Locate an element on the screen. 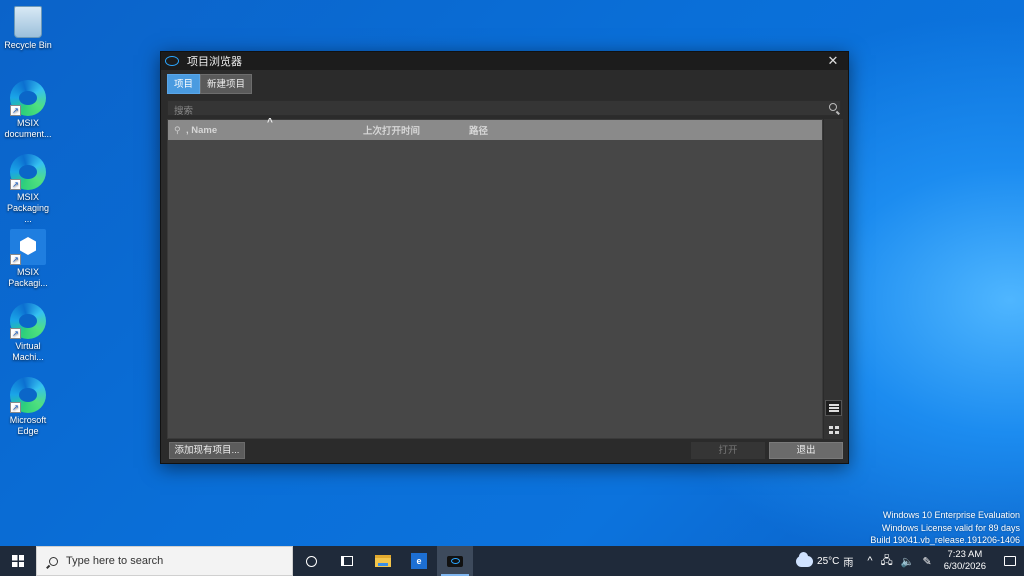 Image resolution: width=1024 pixels, height=576 pixels. chevron-up-icon: ^ is located at coordinates (869, 561).